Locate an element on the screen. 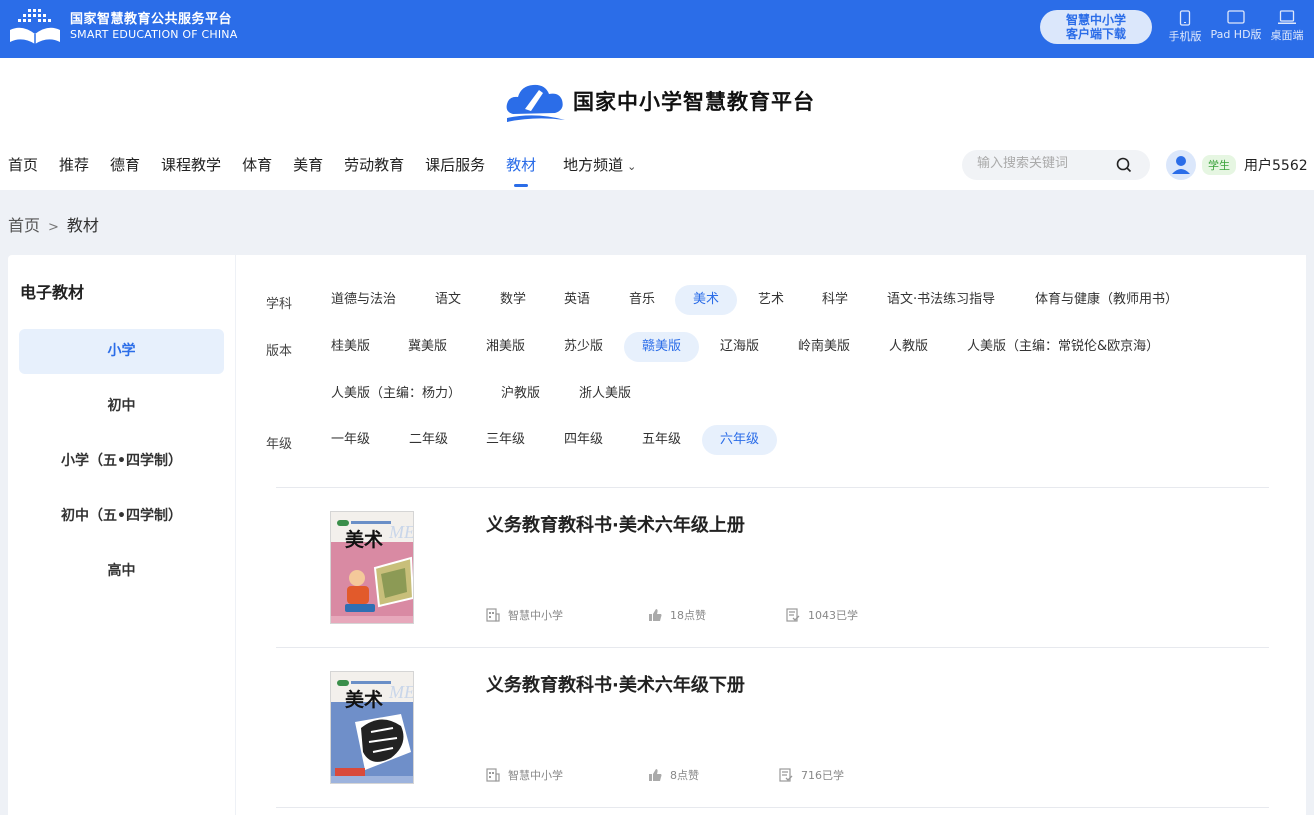 Image resolution: width=1314 pixels, height=815 pixels. filter-option: 沪教版 is located at coordinates (520, 394).